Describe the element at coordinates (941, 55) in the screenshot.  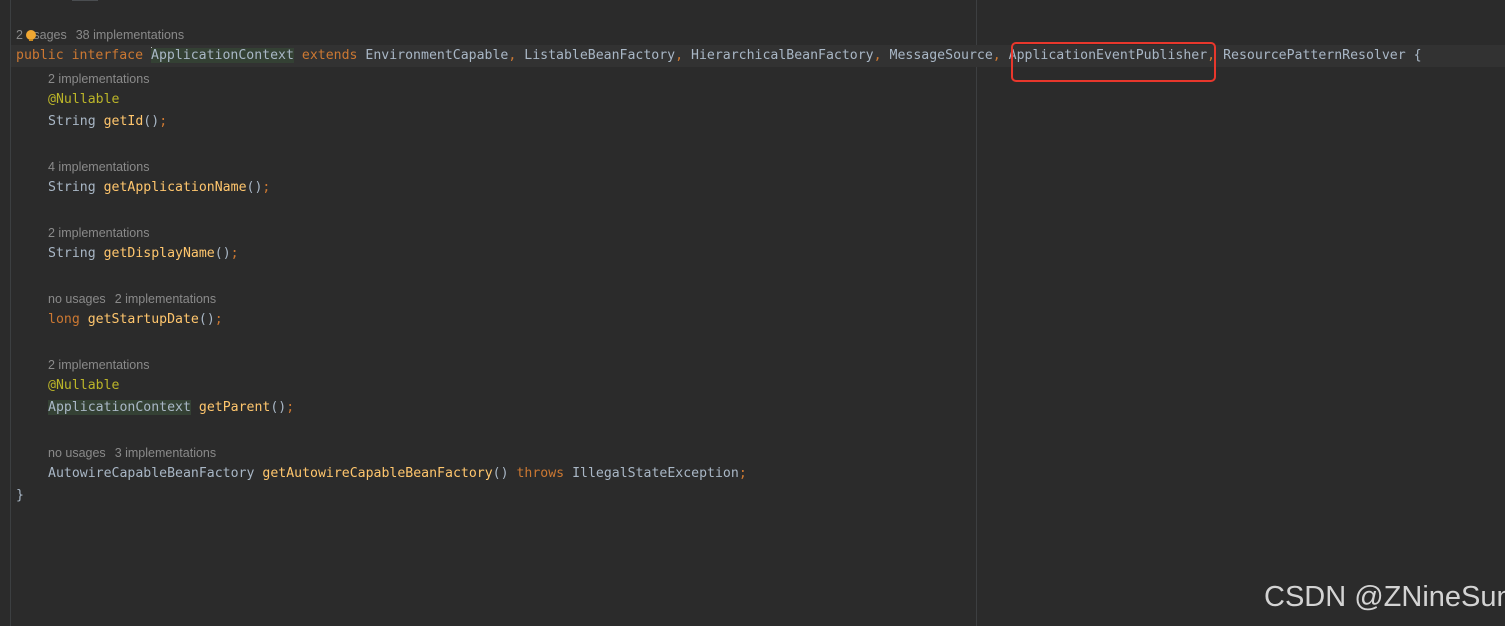
I see `parent-type: MessageSource` at that location.